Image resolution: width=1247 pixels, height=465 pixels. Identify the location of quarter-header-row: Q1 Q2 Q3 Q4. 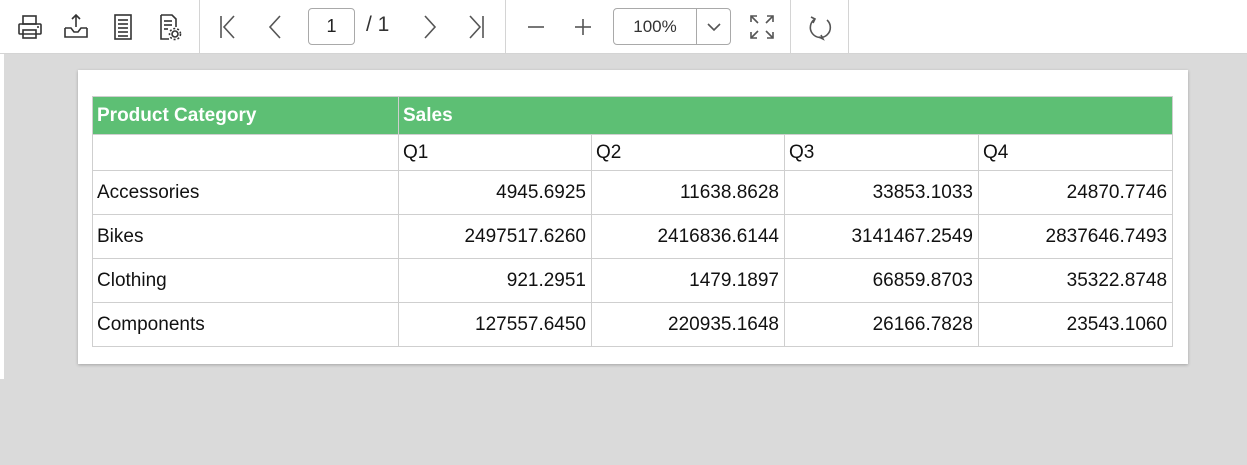
(633, 152).